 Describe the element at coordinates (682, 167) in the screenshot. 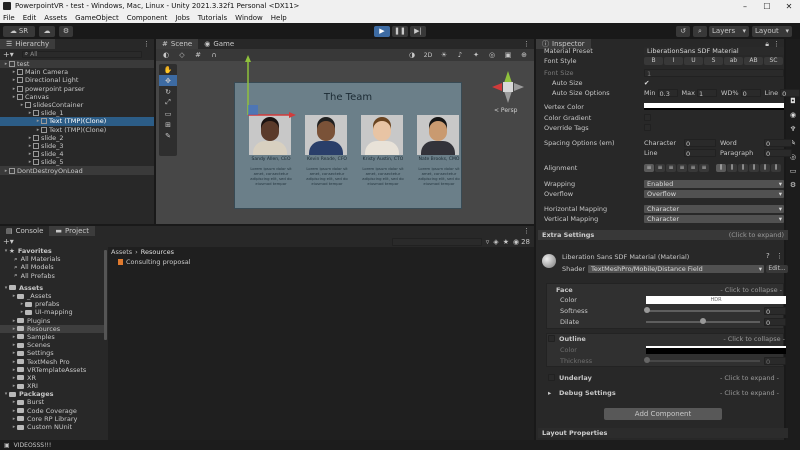

I see `align-justify-icon: ≡` at that location.